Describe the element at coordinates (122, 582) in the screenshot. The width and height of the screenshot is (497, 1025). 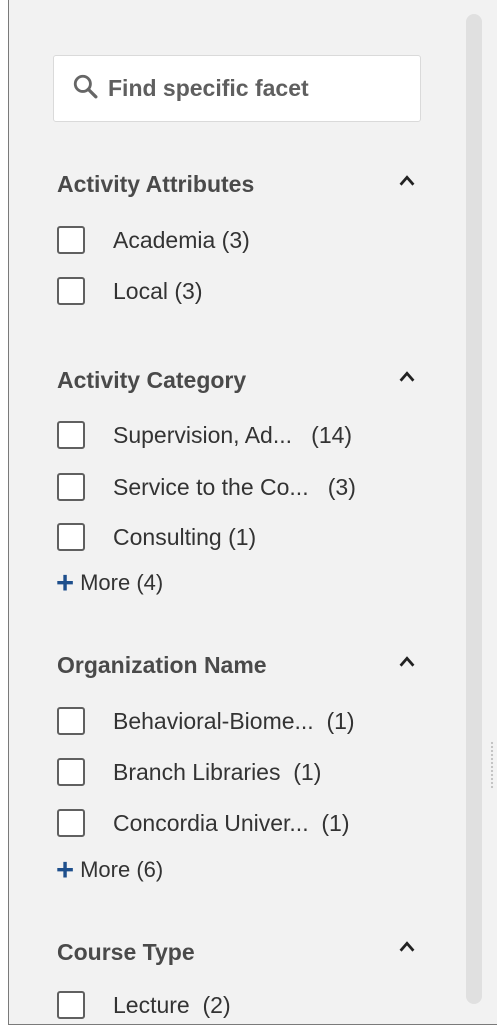
I see `more-label: More (4)` at that location.